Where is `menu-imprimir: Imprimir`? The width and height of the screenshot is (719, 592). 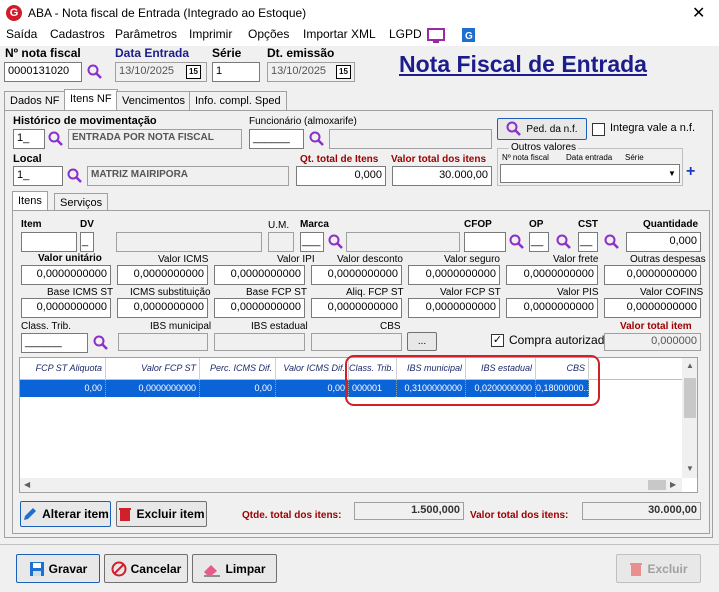
menu-imprimir: Imprimir is located at coordinates (210, 34).